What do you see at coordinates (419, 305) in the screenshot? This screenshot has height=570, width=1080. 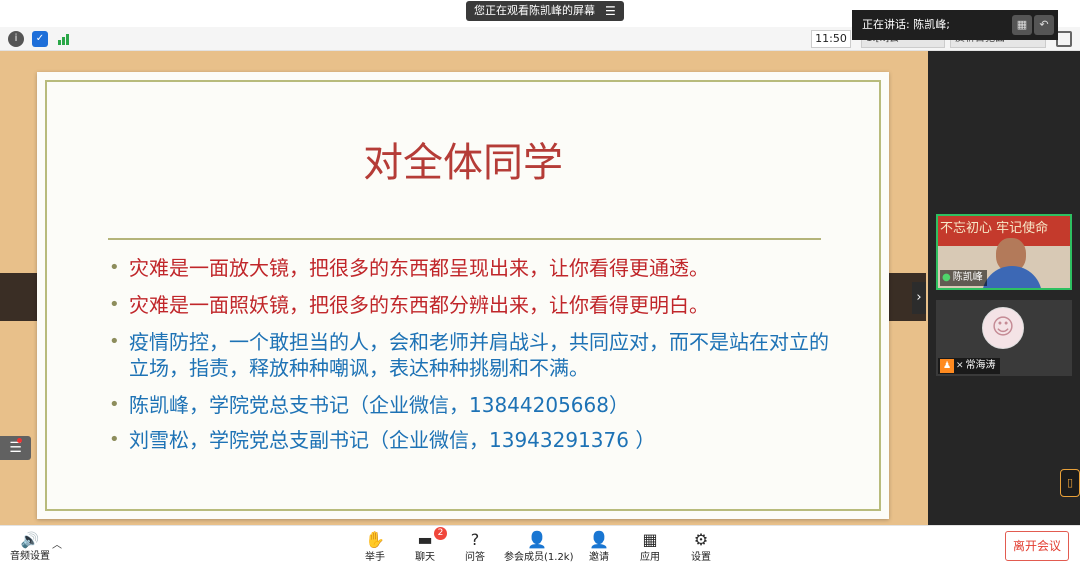 I see `bullet-text: 灾难是一面照妖镜，把很多的东西都分辨出来，让你看得更明白。` at bounding box center [419, 305].